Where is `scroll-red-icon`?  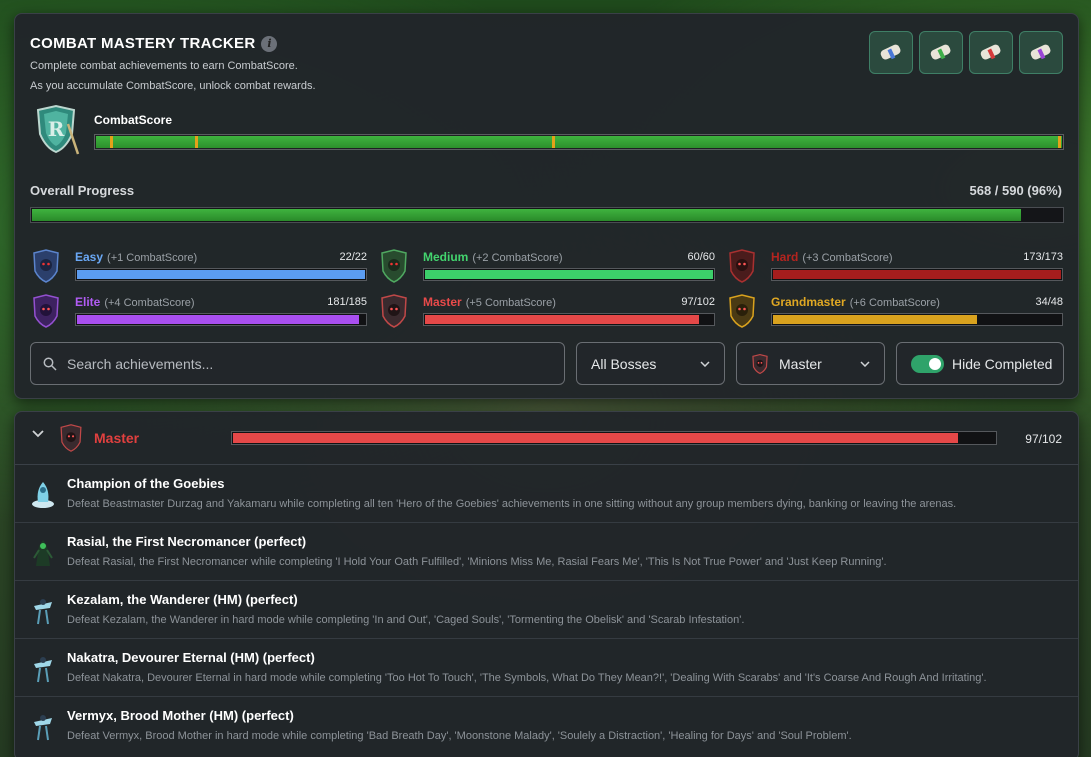 scroll-red-icon is located at coordinates (990, 52).